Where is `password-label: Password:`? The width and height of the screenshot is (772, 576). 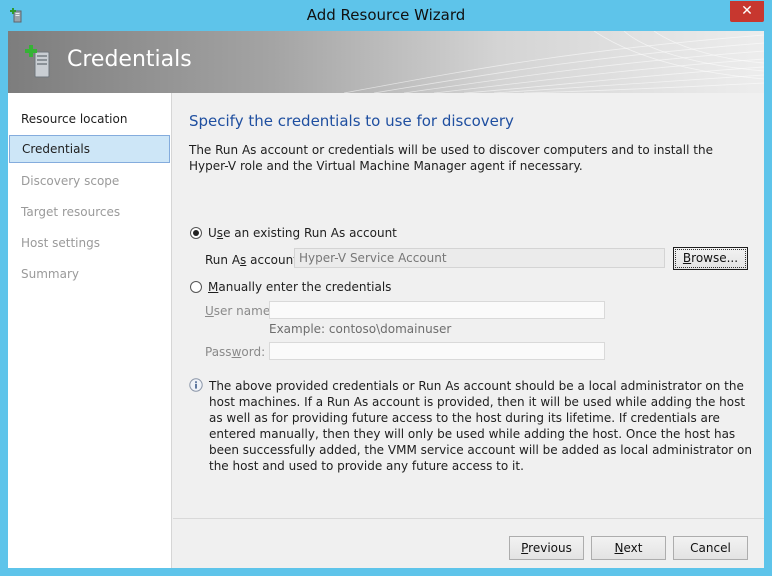
password-label: Password: is located at coordinates (235, 352).